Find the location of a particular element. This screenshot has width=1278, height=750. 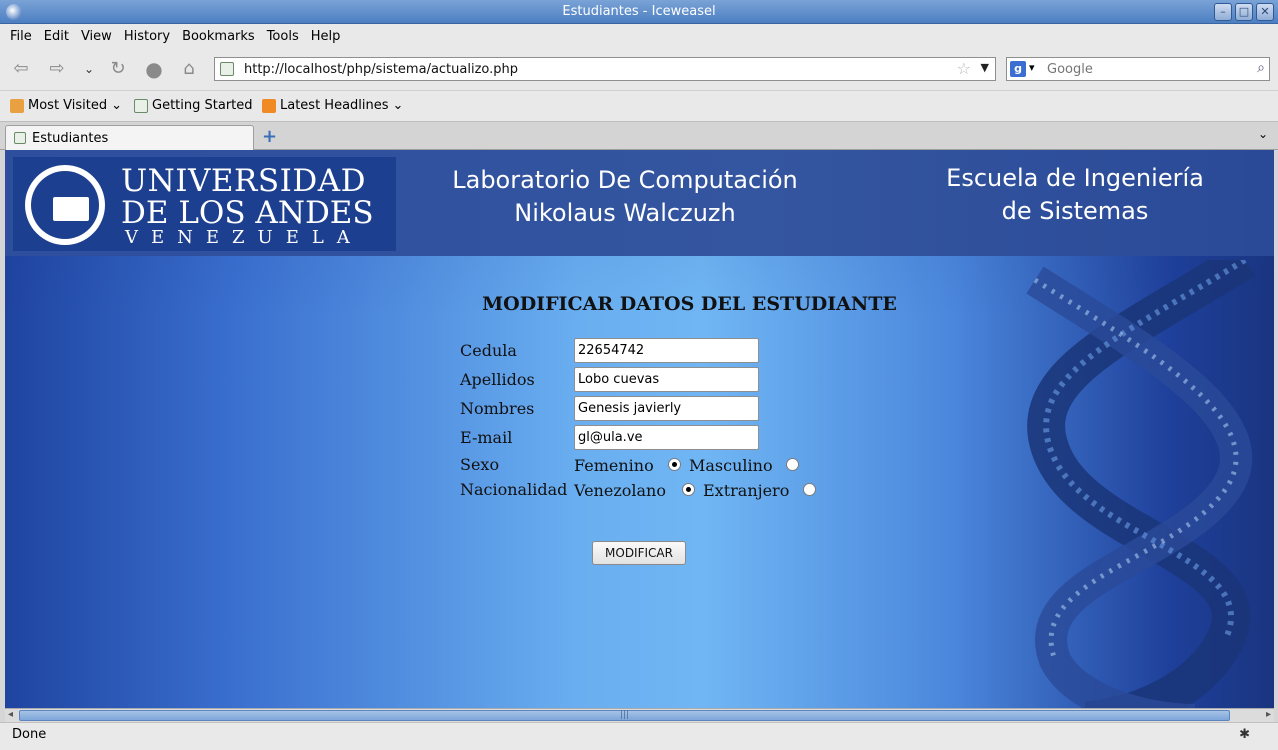

menu-help: Help is located at coordinates (326, 36).